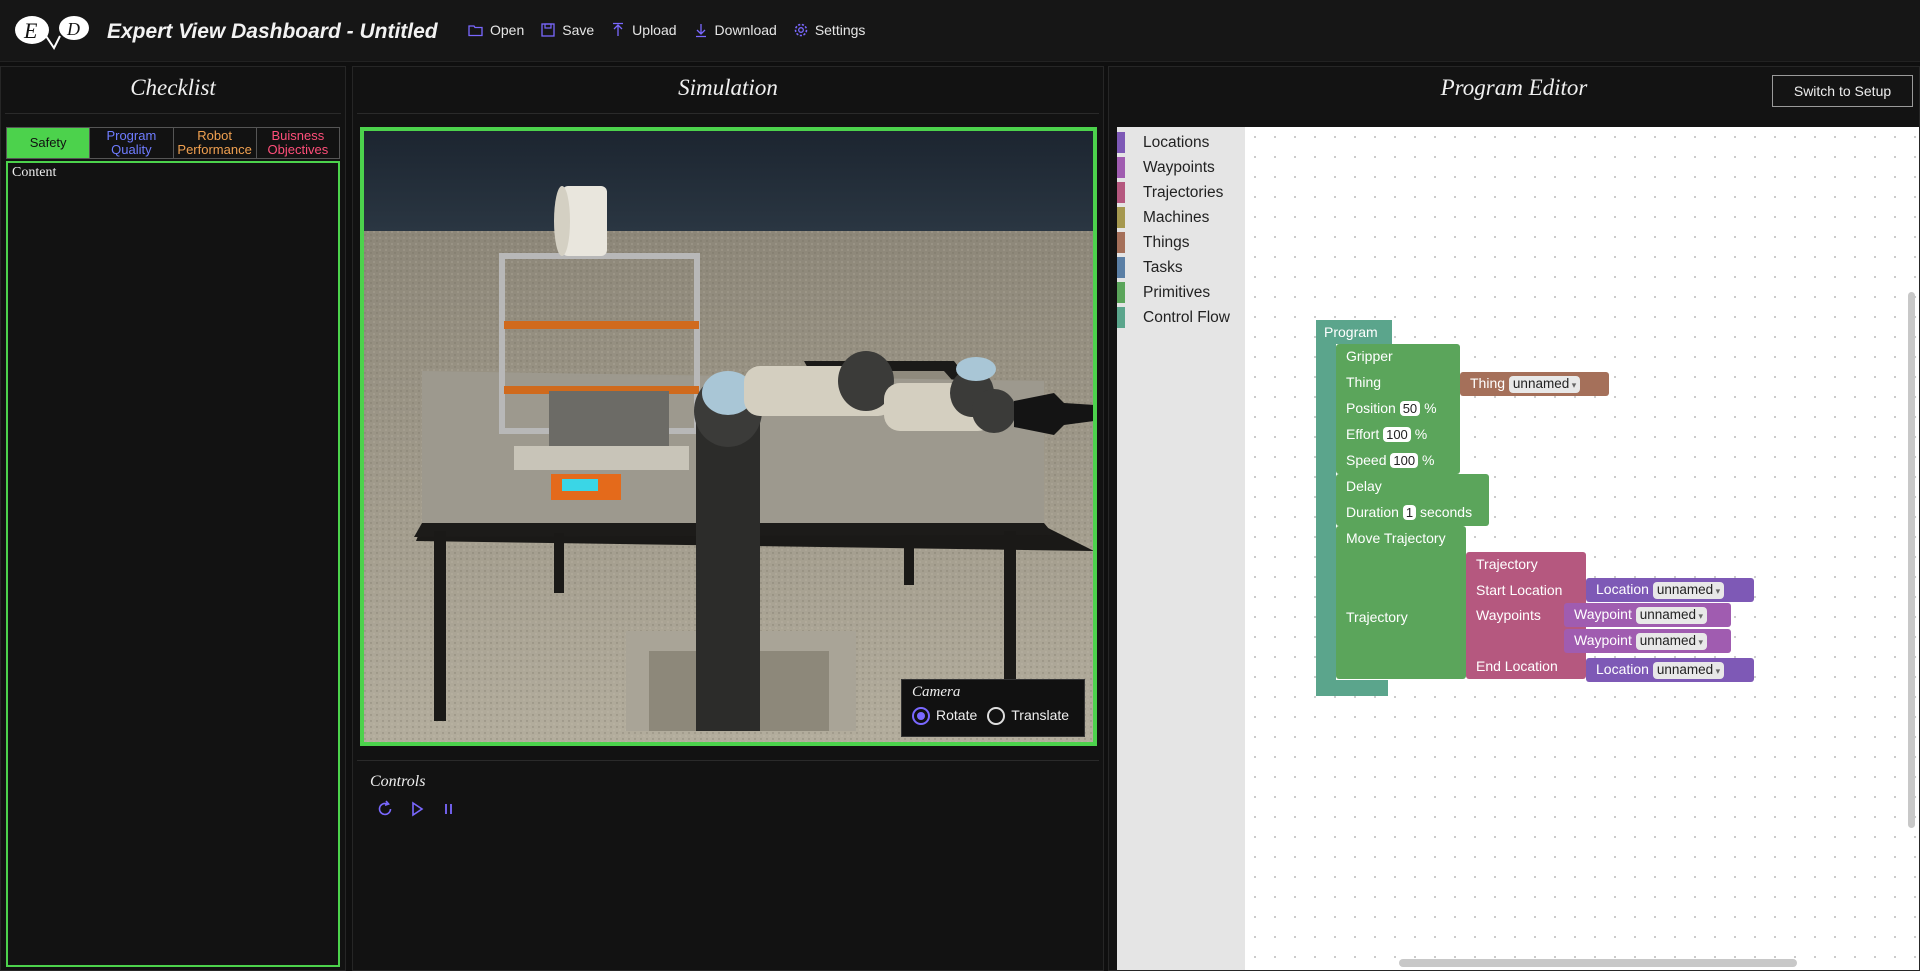  What do you see at coordinates (654, 30) in the screenshot?
I see `upload-label: Upload` at bounding box center [654, 30].